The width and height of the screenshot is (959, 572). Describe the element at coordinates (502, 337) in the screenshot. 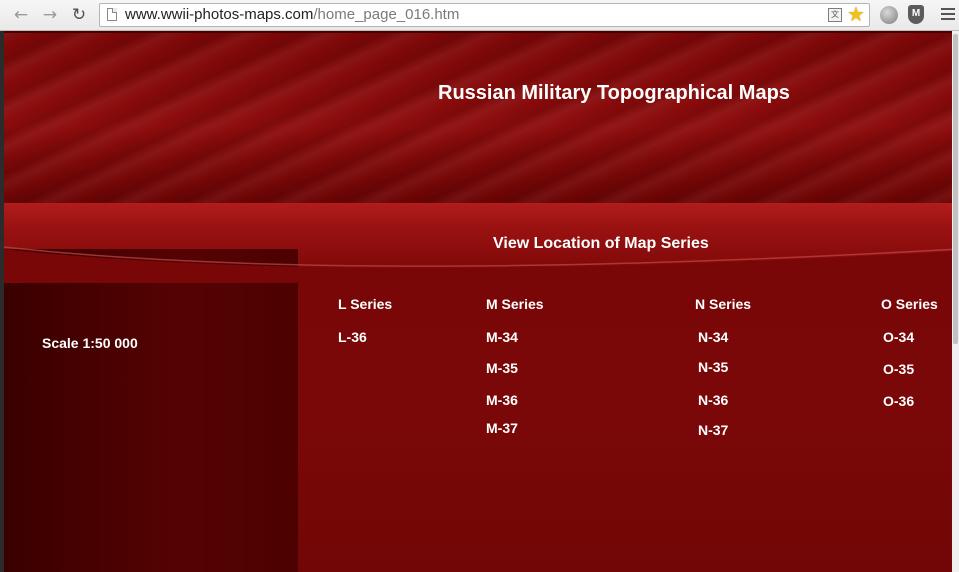

I see `map-link-m-34: M-34` at that location.